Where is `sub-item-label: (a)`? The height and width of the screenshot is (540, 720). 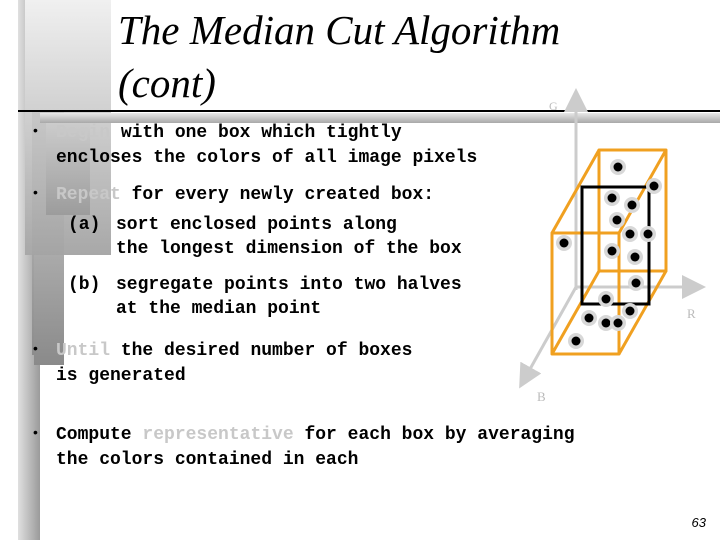 sub-item-label: (a) is located at coordinates (84, 225).